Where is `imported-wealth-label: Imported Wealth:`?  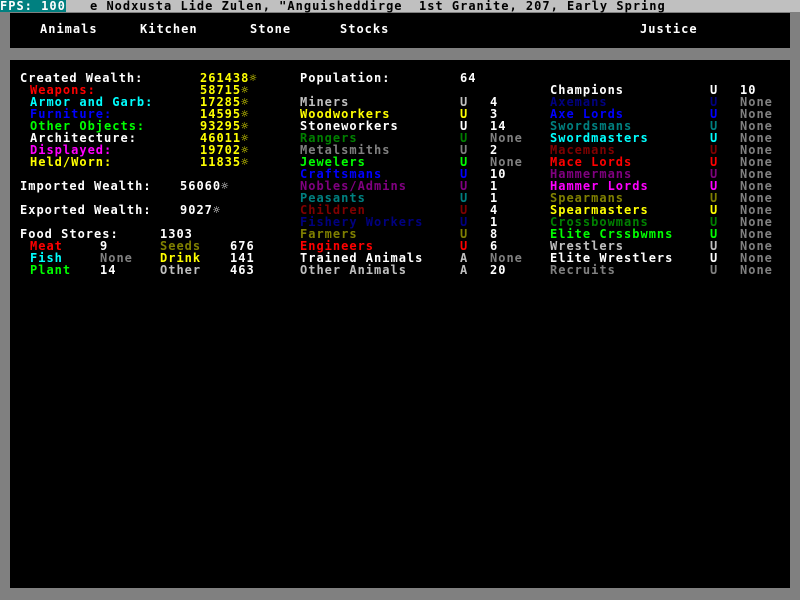 imported-wealth-label: Imported Wealth: is located at coordinates (86, 186).